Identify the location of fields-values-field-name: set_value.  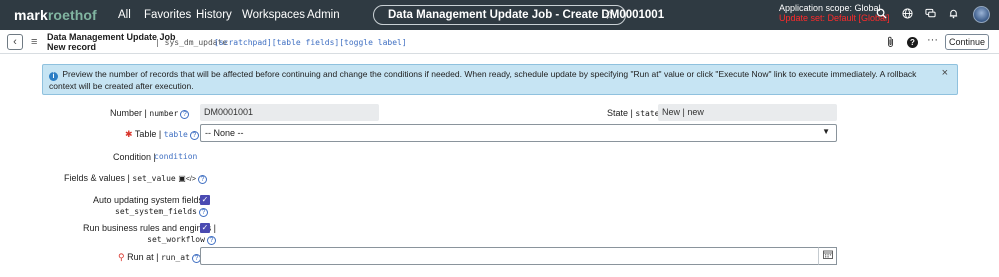
(154, 178).